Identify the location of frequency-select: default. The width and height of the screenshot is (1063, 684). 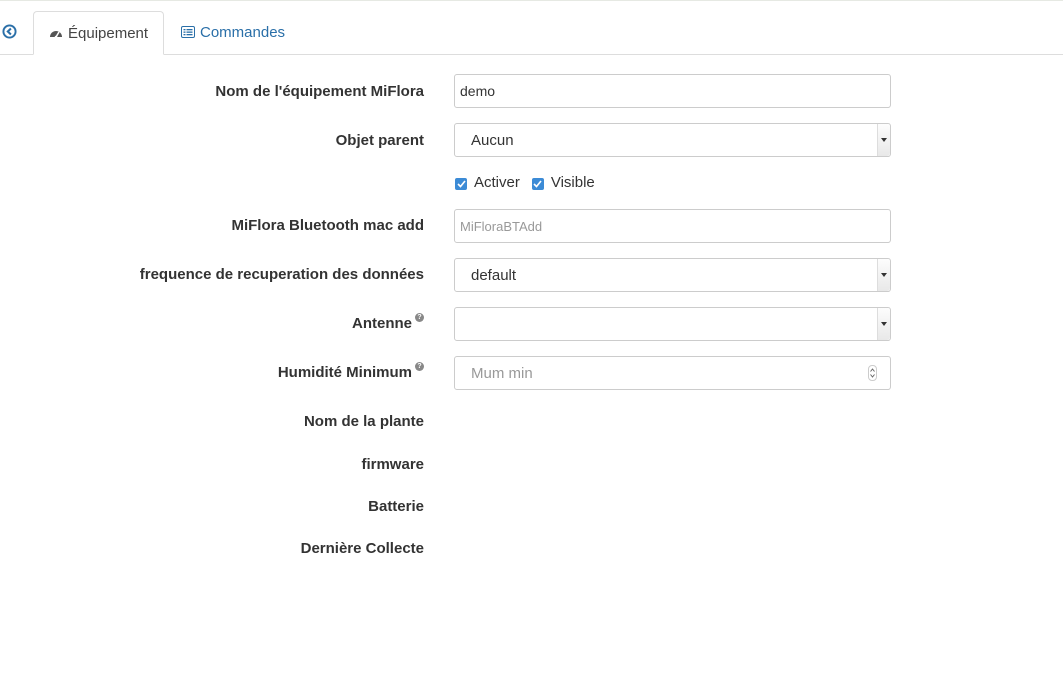
(672, 275).